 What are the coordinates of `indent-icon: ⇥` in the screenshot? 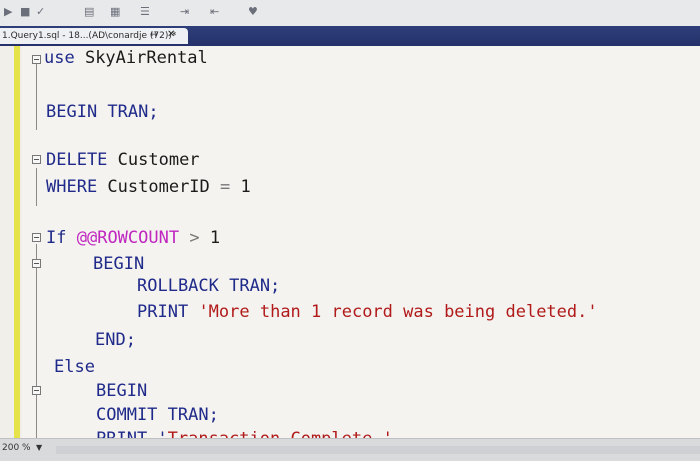 It's located at (184, 12).